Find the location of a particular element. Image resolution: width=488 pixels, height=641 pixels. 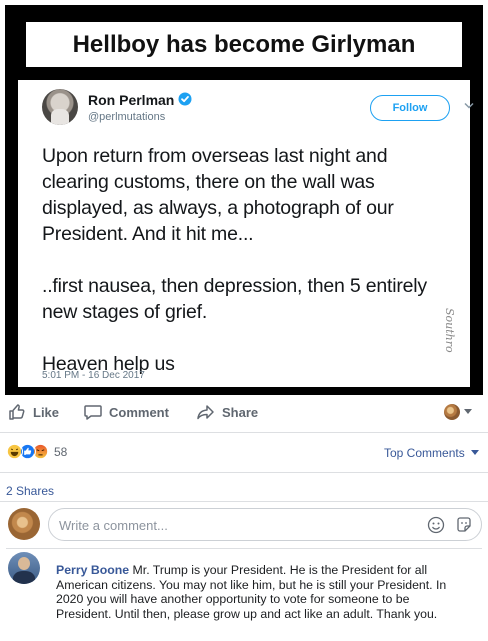

comment-icon is located at coordinates (93, 412).